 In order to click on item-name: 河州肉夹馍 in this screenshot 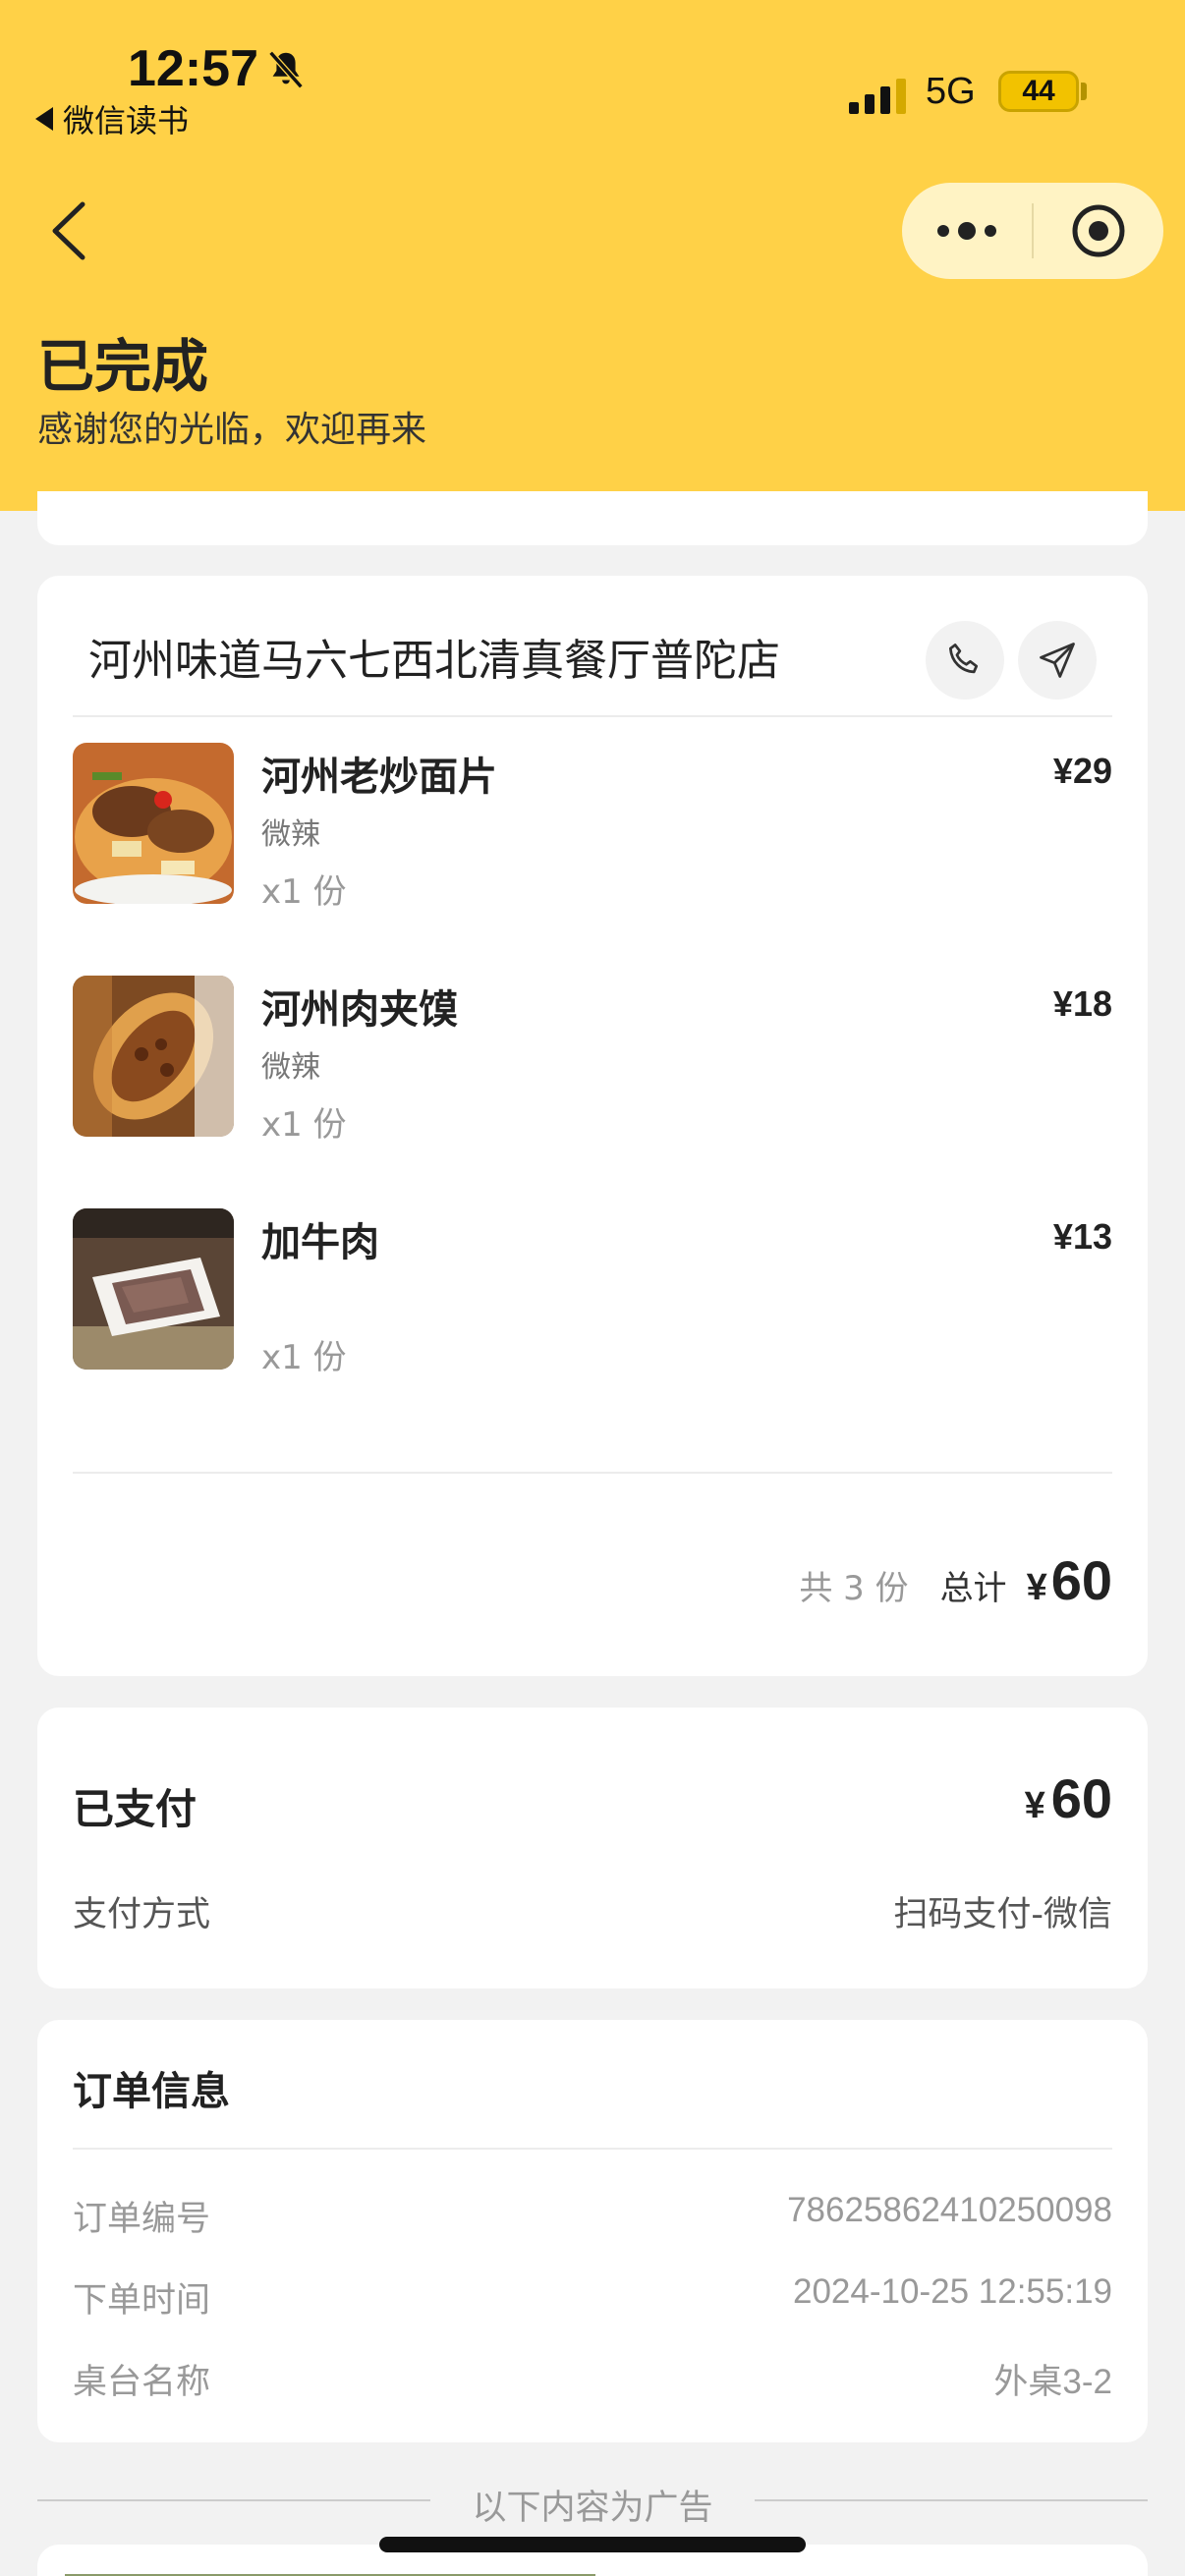, I will do `click(359, 1010)`.